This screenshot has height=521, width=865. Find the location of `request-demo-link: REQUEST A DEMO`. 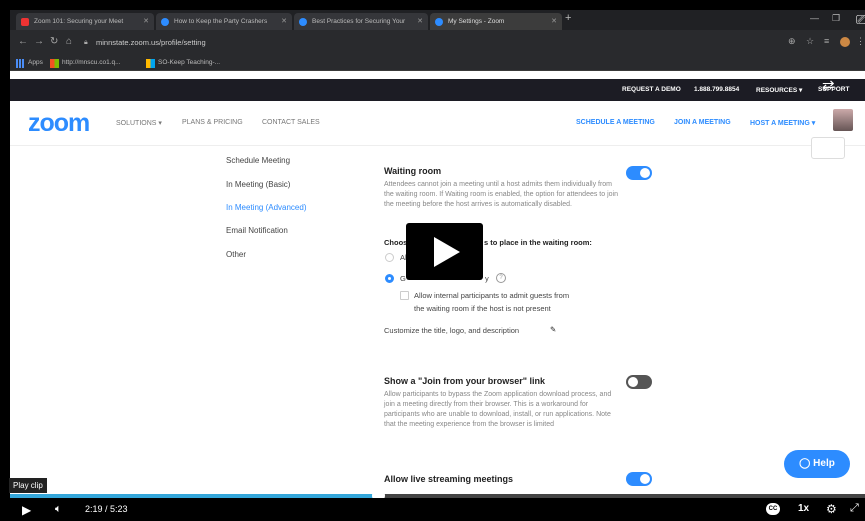

request-demo-link: REQUEST A DEMO is located at coordinates (651, 89).